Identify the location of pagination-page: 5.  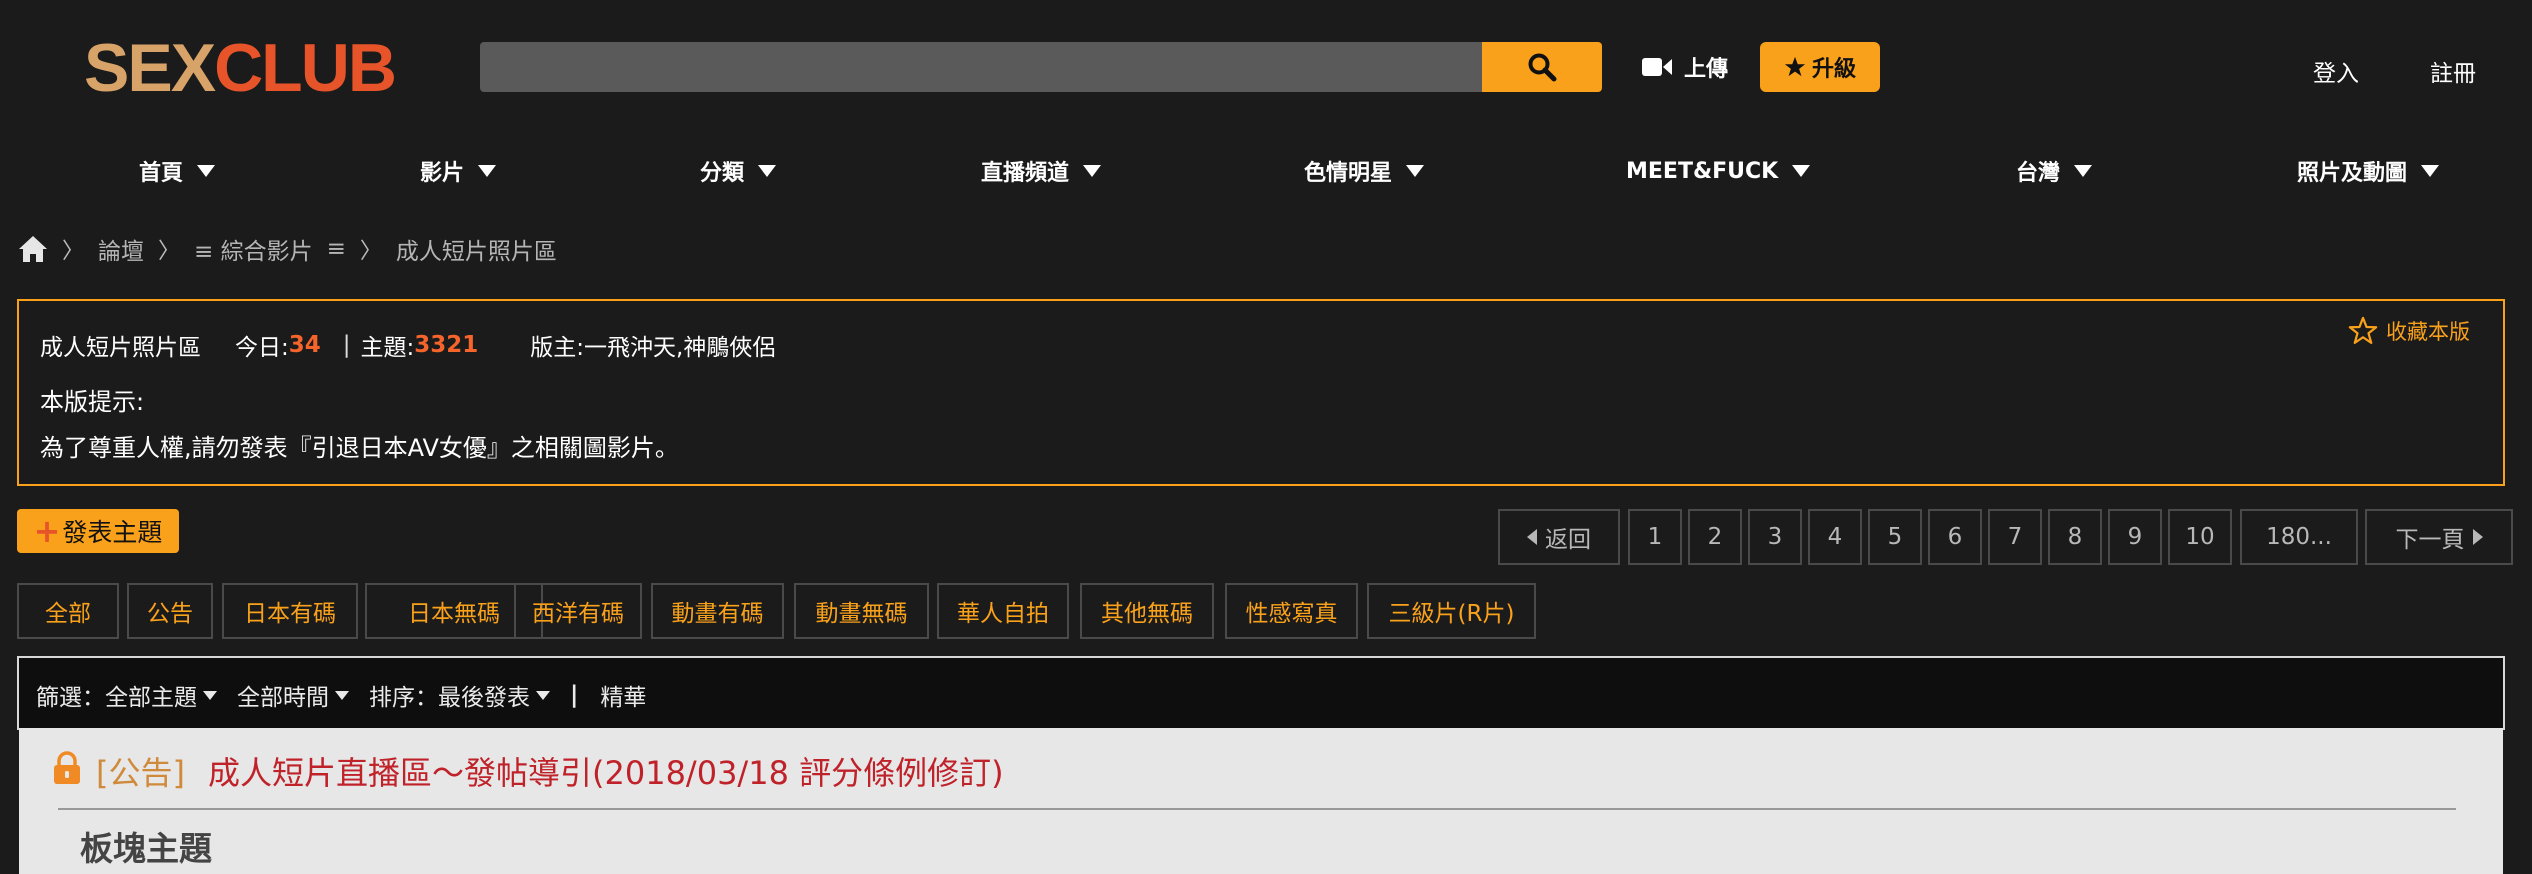
(1895, 537).